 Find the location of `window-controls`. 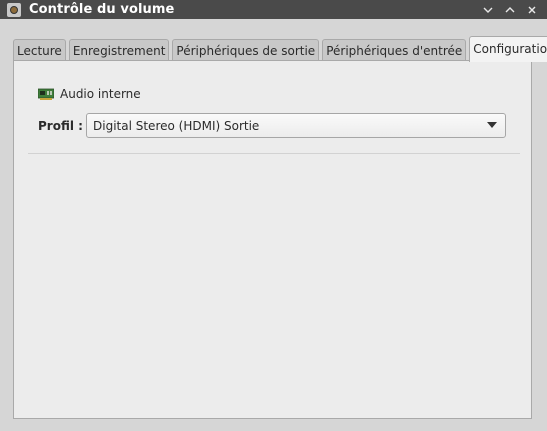

window-controls is located at coordinates (510, 9).